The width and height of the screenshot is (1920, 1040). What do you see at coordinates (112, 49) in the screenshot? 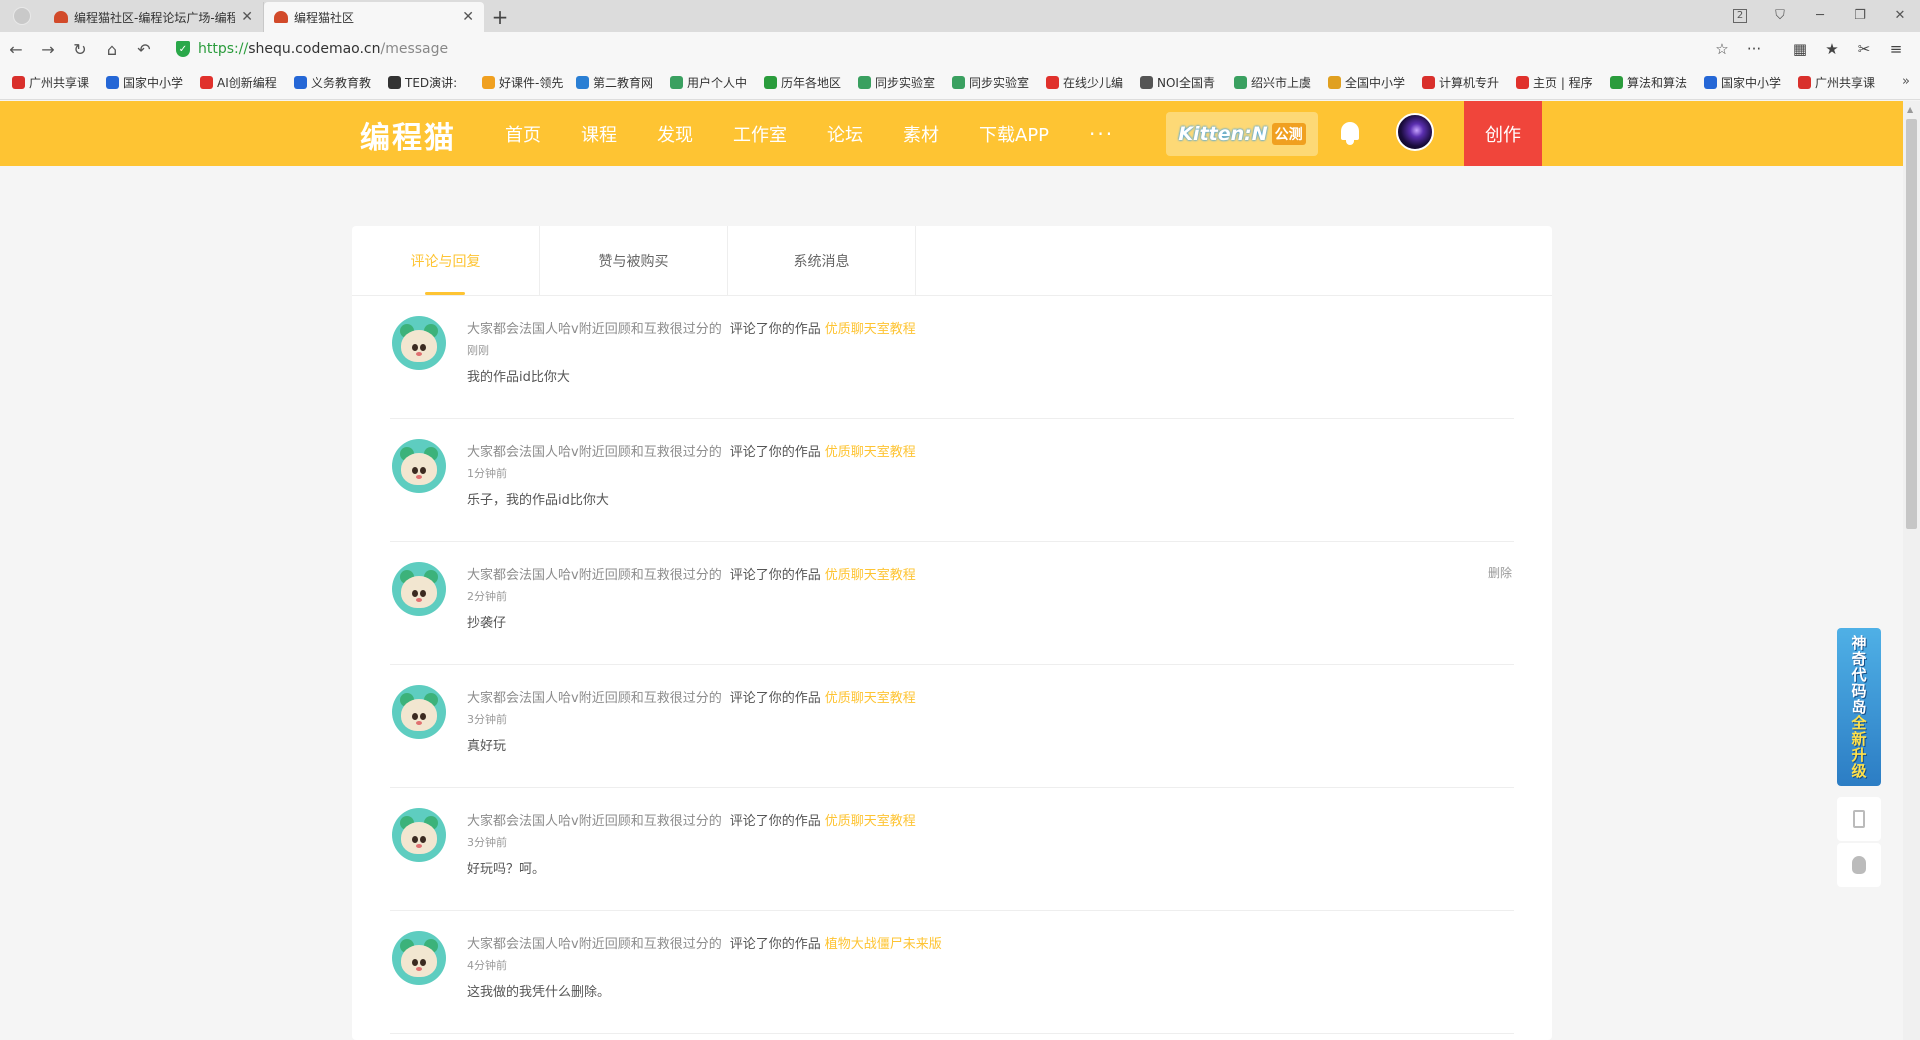
I see `home-button: ⌂` at bounding box center [112, 49].